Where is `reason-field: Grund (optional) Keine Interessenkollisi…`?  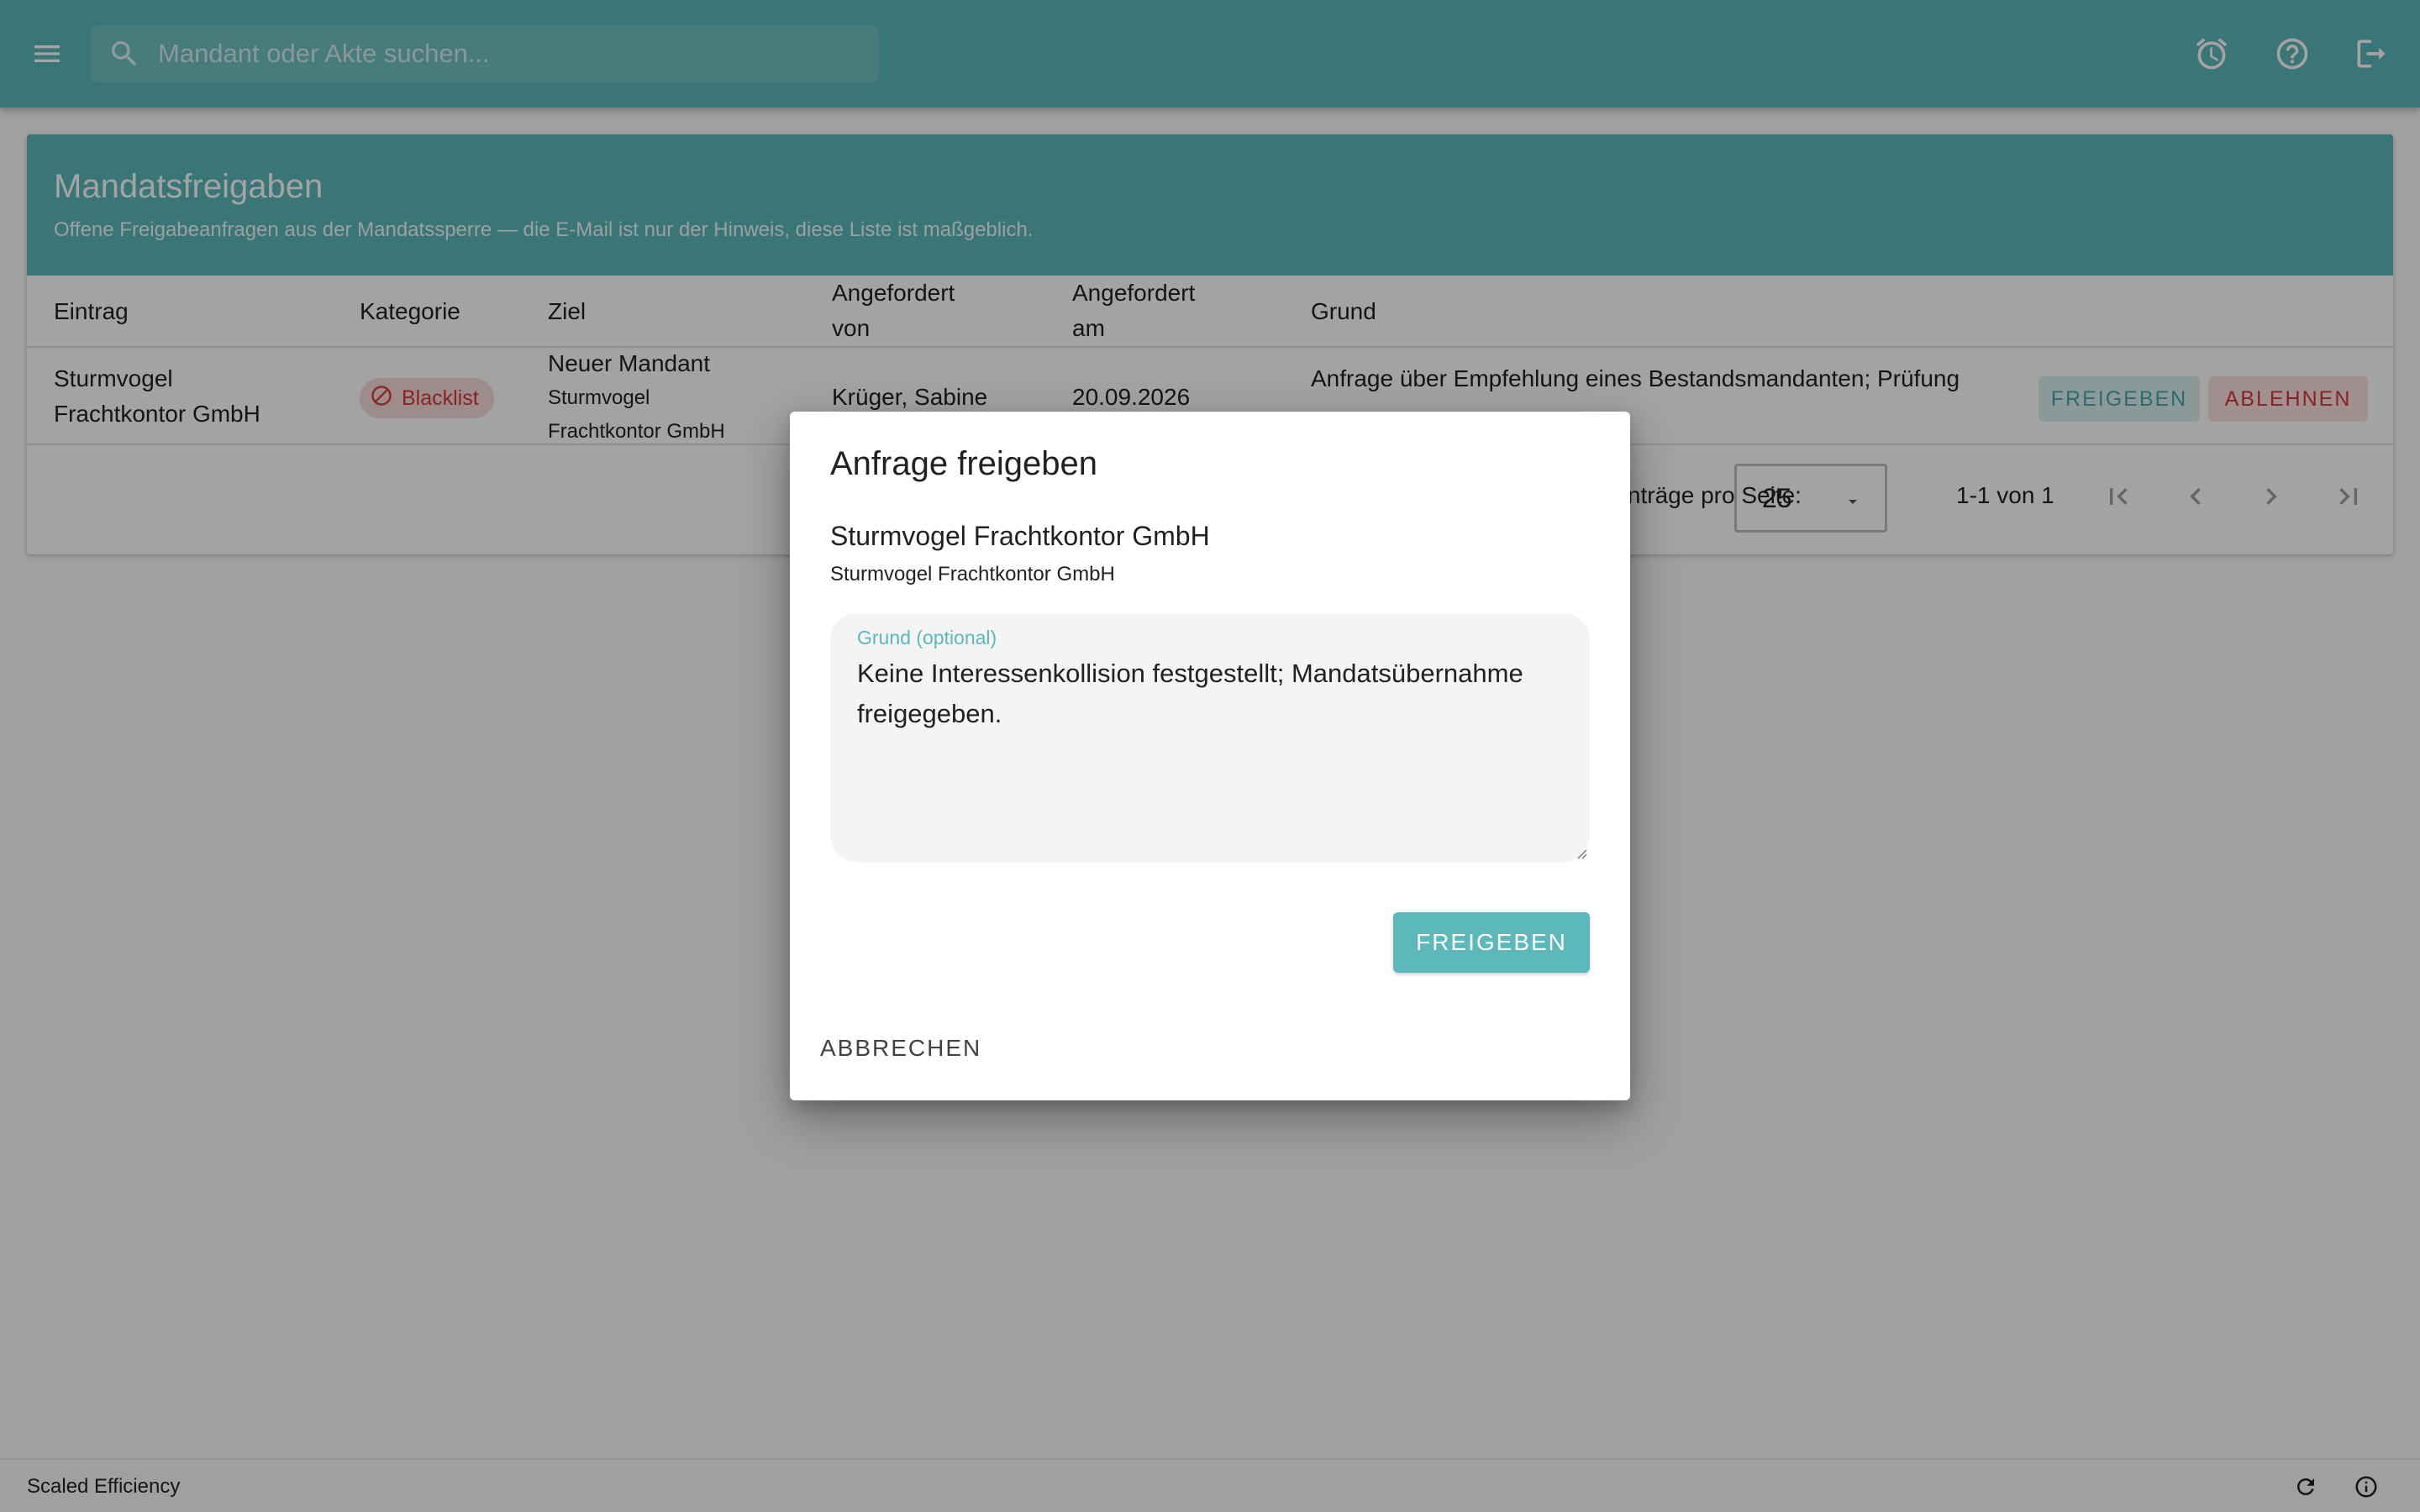 reason-field: Grund (optional) Keine Interessenkollisi… is located at coordinates (1210, 737).